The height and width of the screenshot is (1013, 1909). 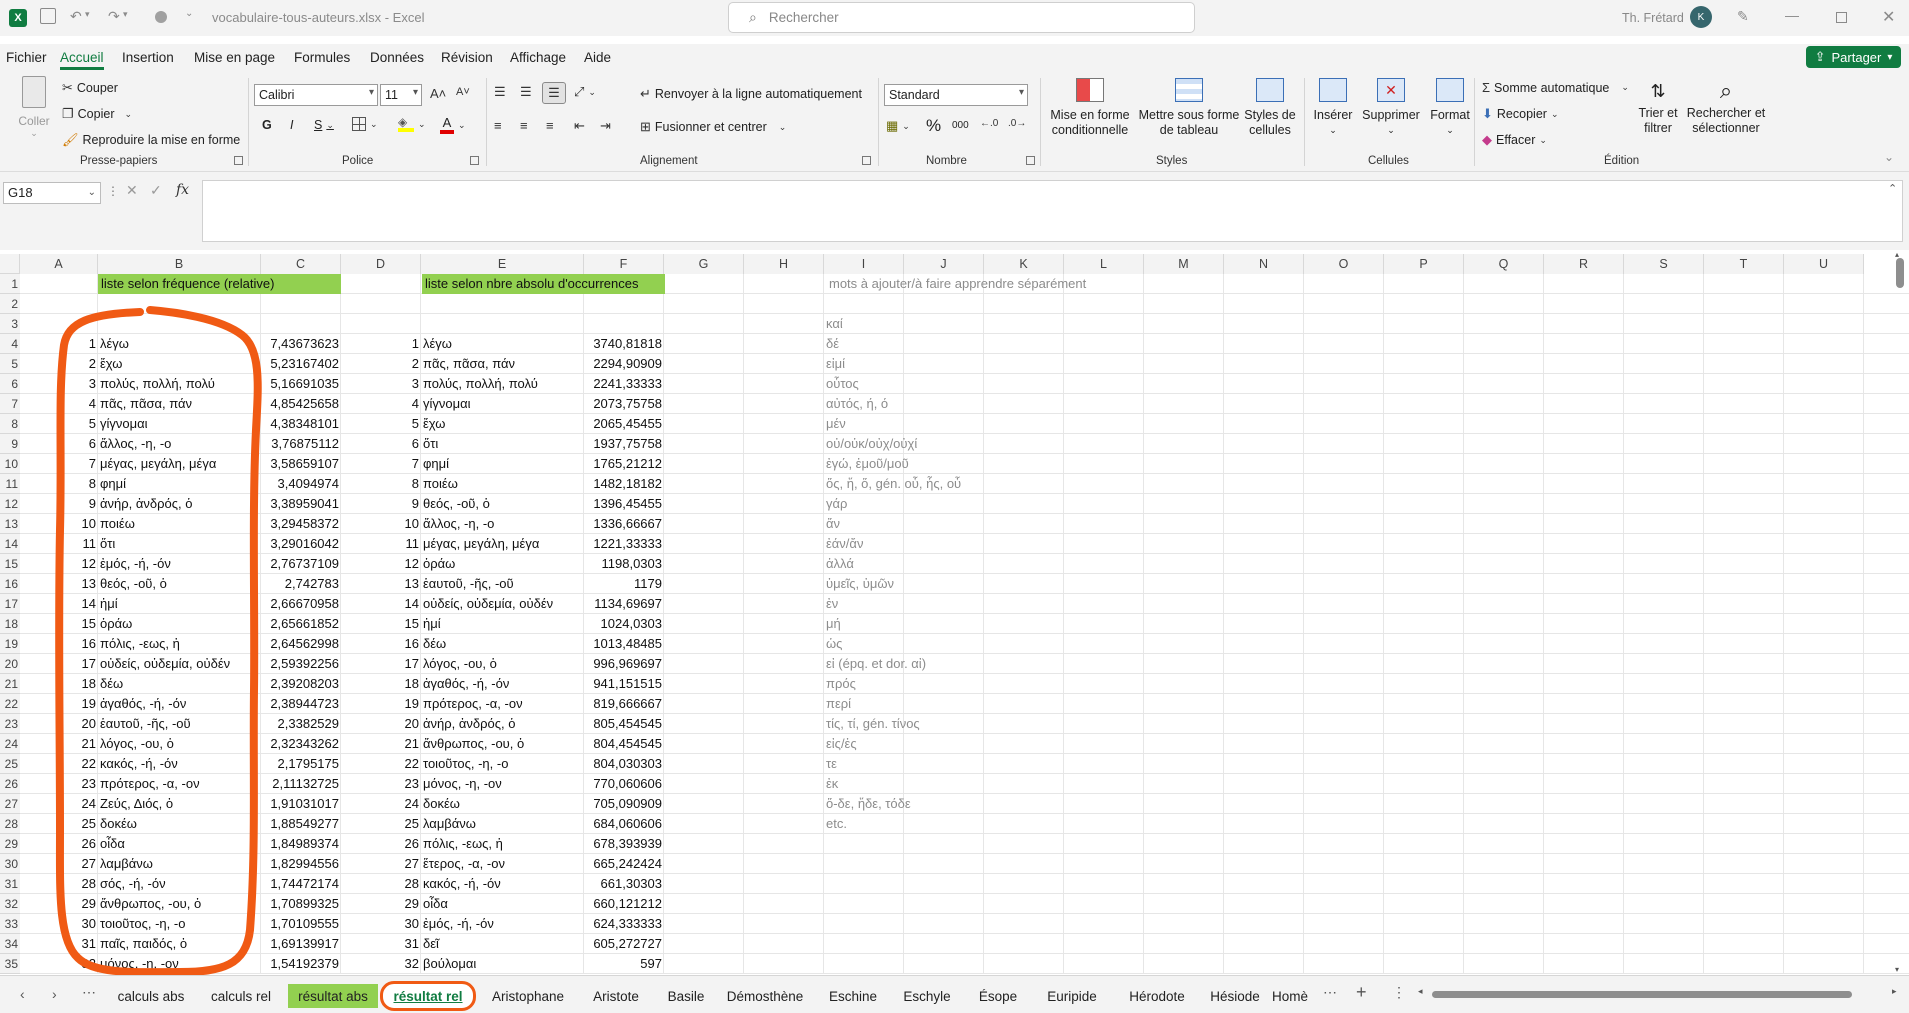 What do you see at coordinates (1072, 996) in the screenshot?
I see `sheet-tab: Euripide` at bounding box center [1072, 996].